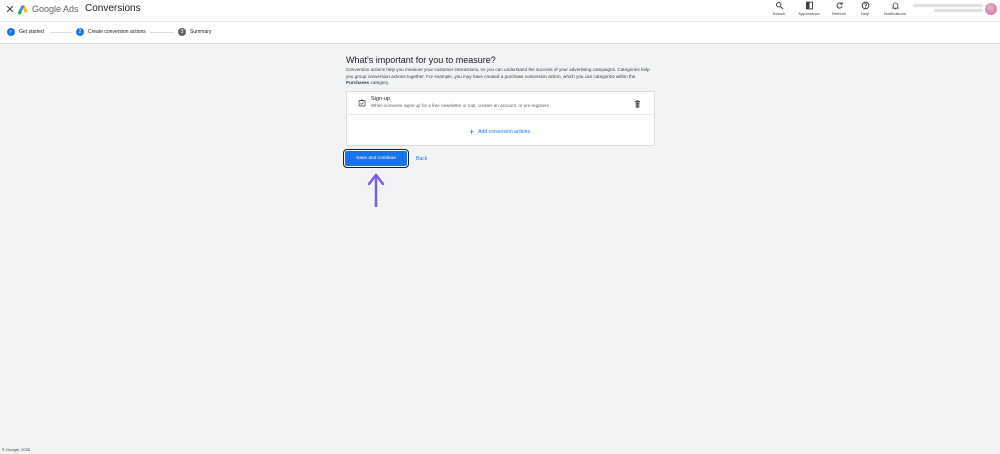 Image resolution: width=1000 pixels, height=454 pixels. Describe the element at coordinates (838, 13) in the screenshot. I see `refresh-label: Refresh` at that location.